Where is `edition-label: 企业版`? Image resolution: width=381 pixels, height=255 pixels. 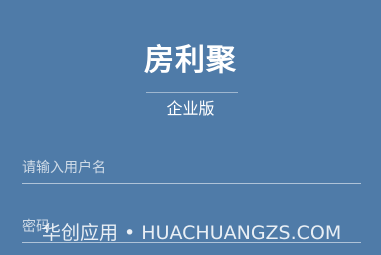 edition-label: 企业版 is located at coordinates (190, 108).